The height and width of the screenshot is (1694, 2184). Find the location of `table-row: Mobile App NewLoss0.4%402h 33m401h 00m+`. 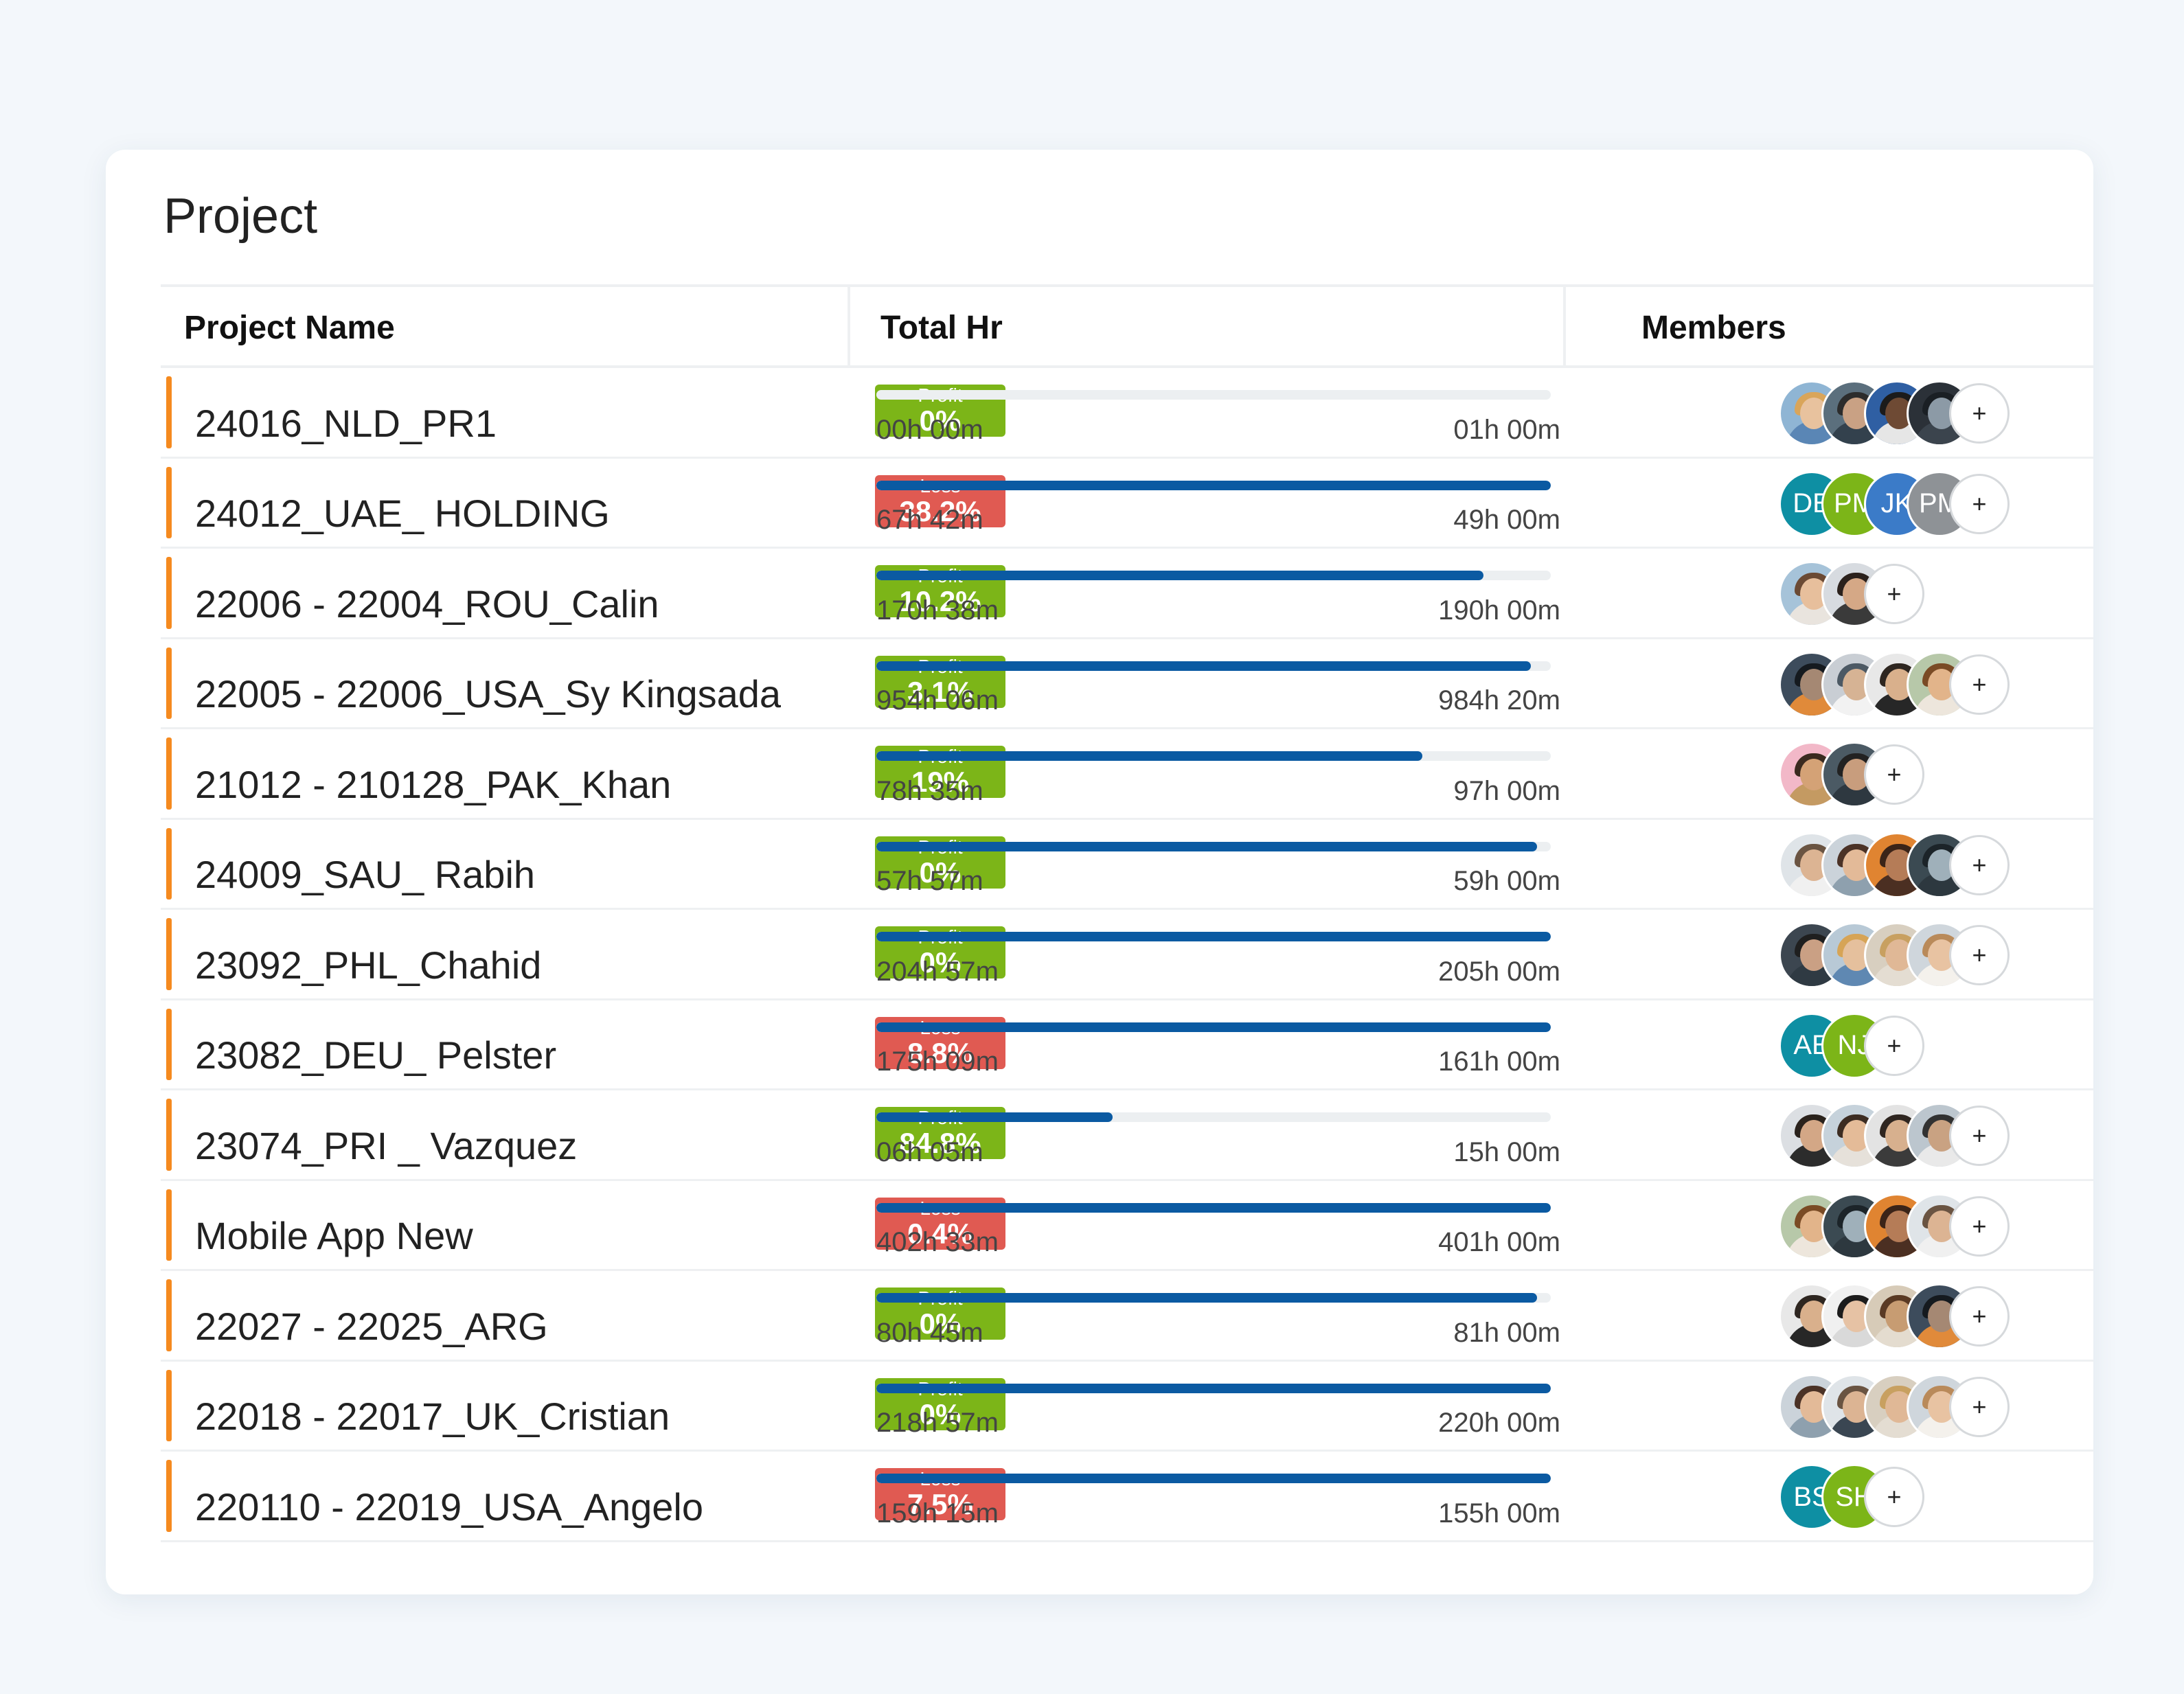

table-row: Mobile App NewLoss0.4%402h 33m401h 00m+ is located at coordinates (1127, 1226).